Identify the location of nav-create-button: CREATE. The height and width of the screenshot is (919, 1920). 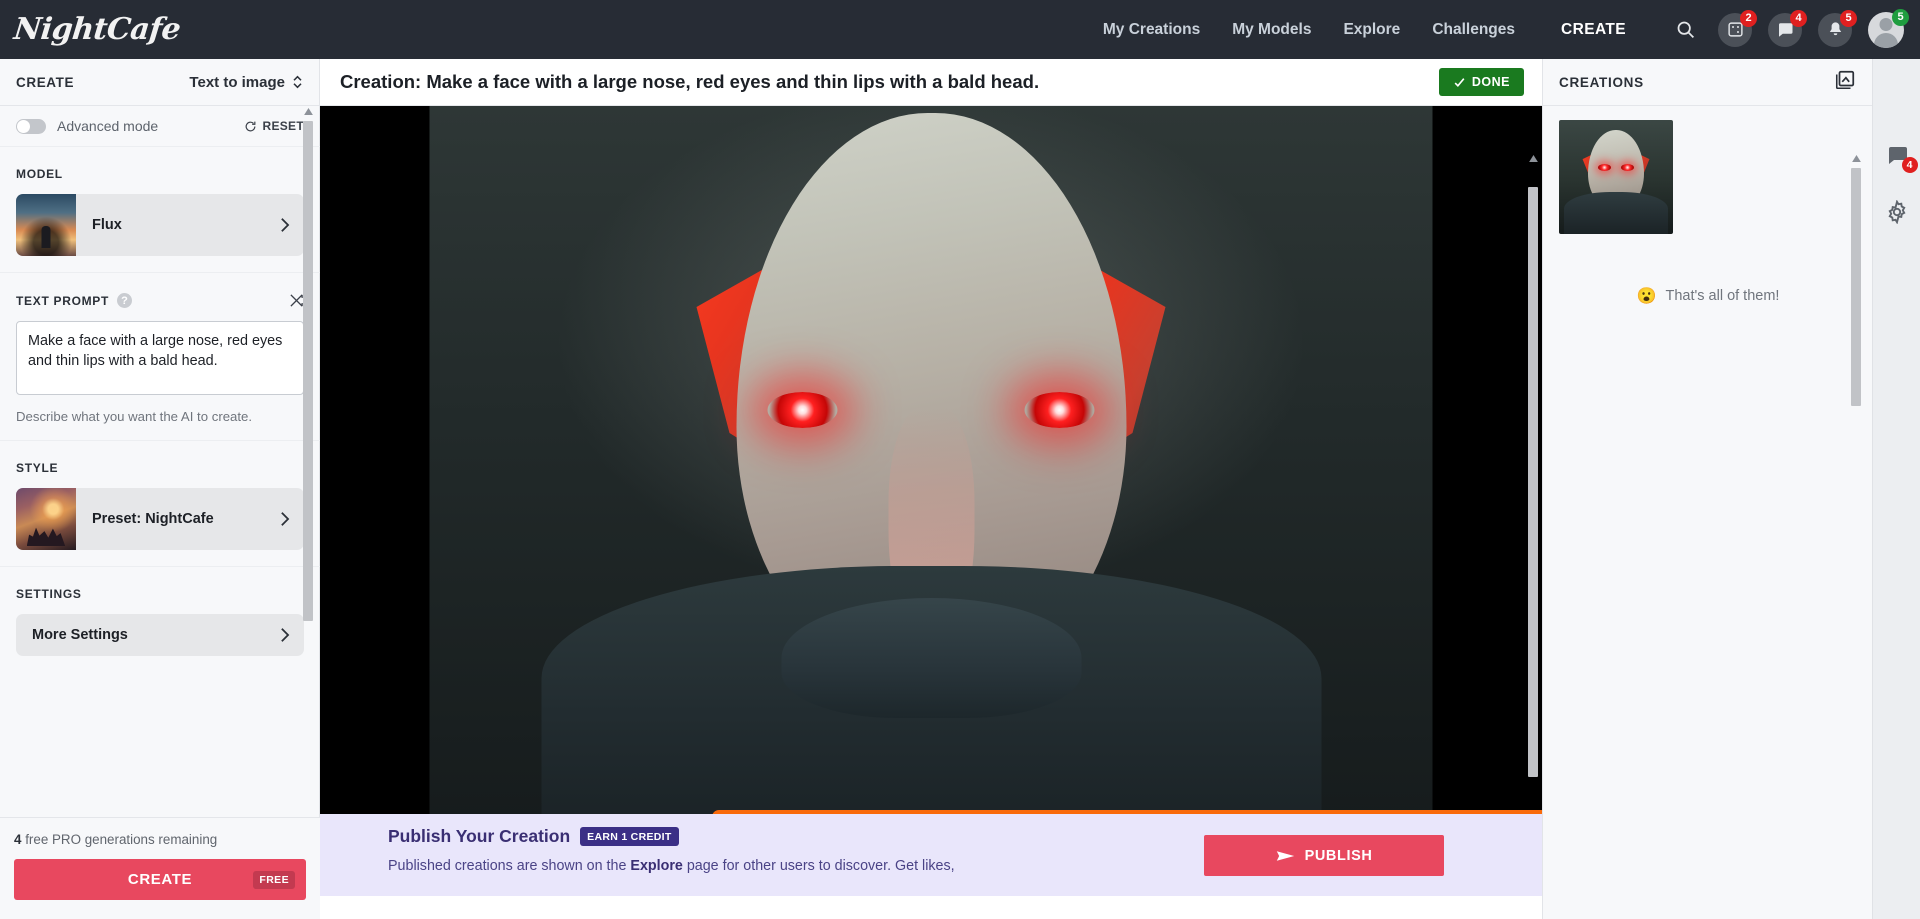
(1593, 30).